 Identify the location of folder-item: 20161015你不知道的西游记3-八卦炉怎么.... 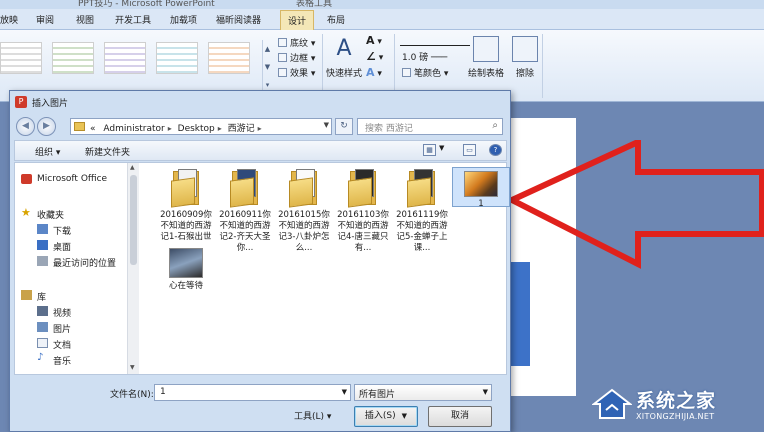
(304, 211).